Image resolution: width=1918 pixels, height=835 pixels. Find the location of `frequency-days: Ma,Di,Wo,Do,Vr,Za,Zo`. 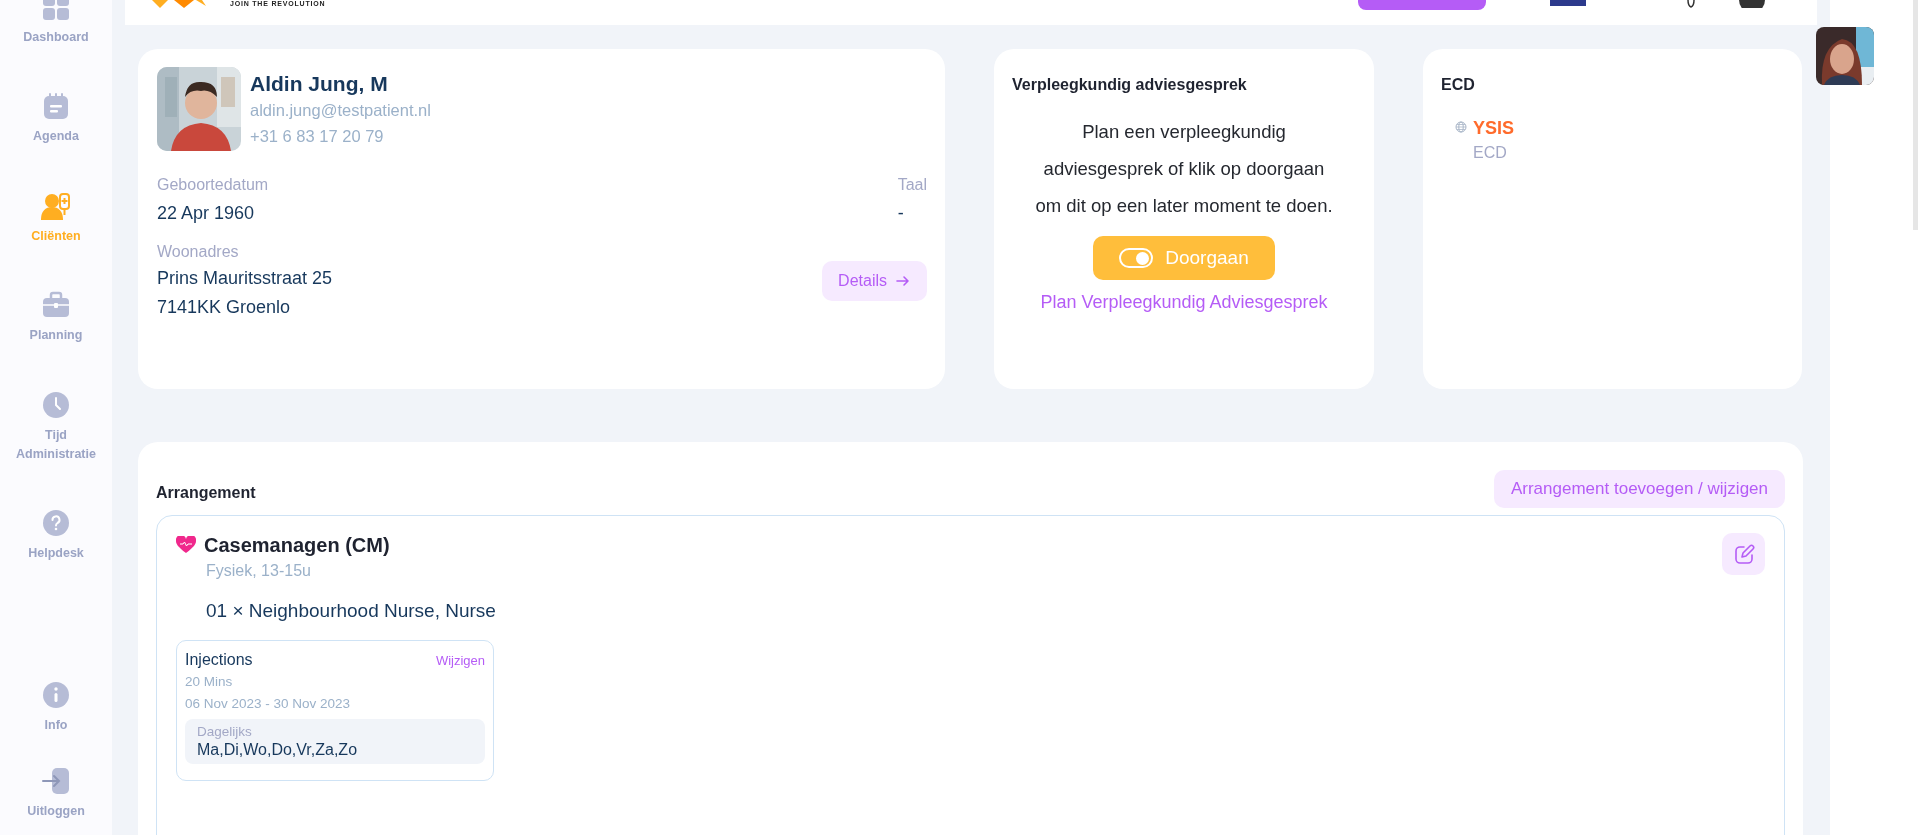

frequency-days: Ma,Di,Wo,Do,Vr,Za,Zo is located at coordinates (335, 750).